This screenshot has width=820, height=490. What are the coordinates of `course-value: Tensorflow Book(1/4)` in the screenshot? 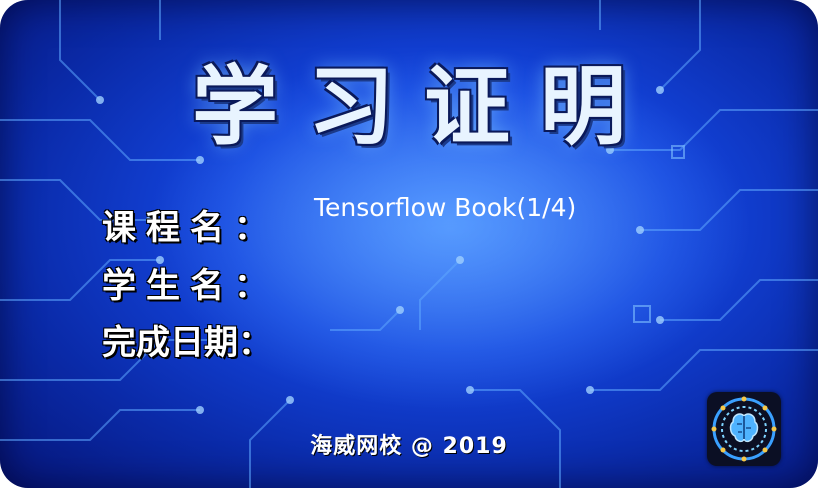 It's located at (445, 207).